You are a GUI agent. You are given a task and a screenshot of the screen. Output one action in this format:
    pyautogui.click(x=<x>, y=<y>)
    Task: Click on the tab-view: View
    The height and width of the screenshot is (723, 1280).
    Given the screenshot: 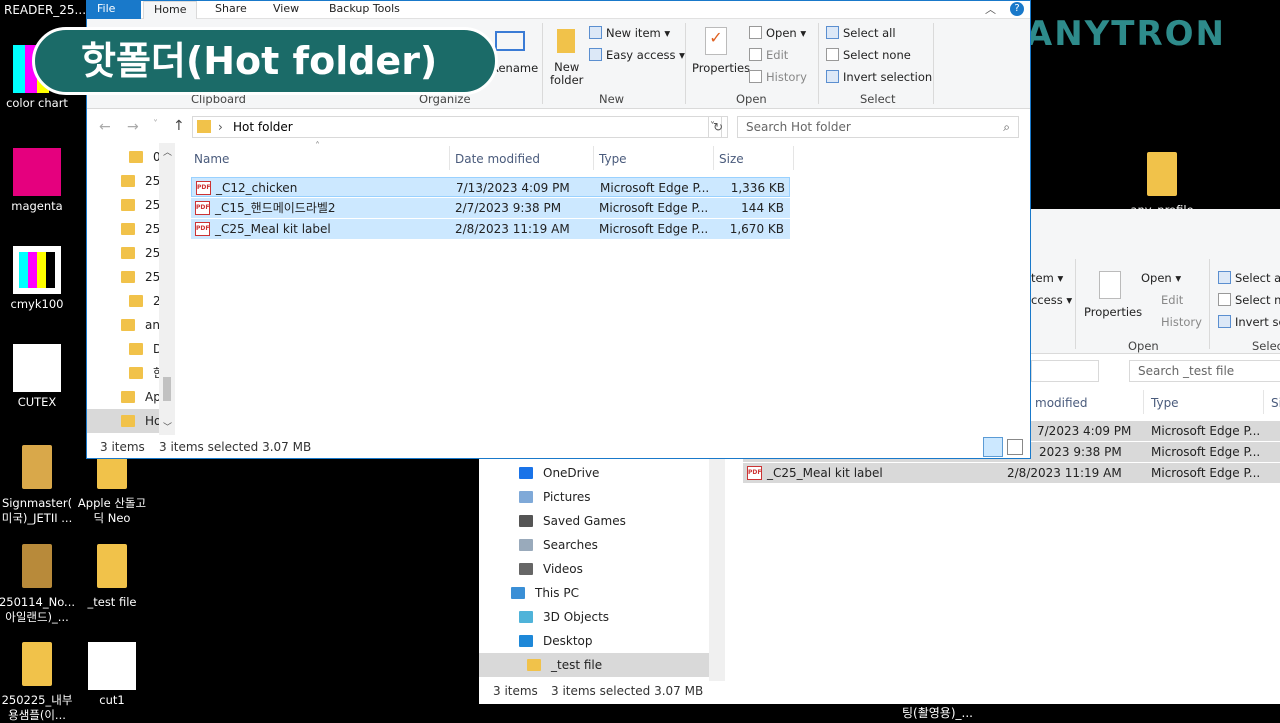 What is the action you would take?
    pyautogui.click(x=286, y=10)
    